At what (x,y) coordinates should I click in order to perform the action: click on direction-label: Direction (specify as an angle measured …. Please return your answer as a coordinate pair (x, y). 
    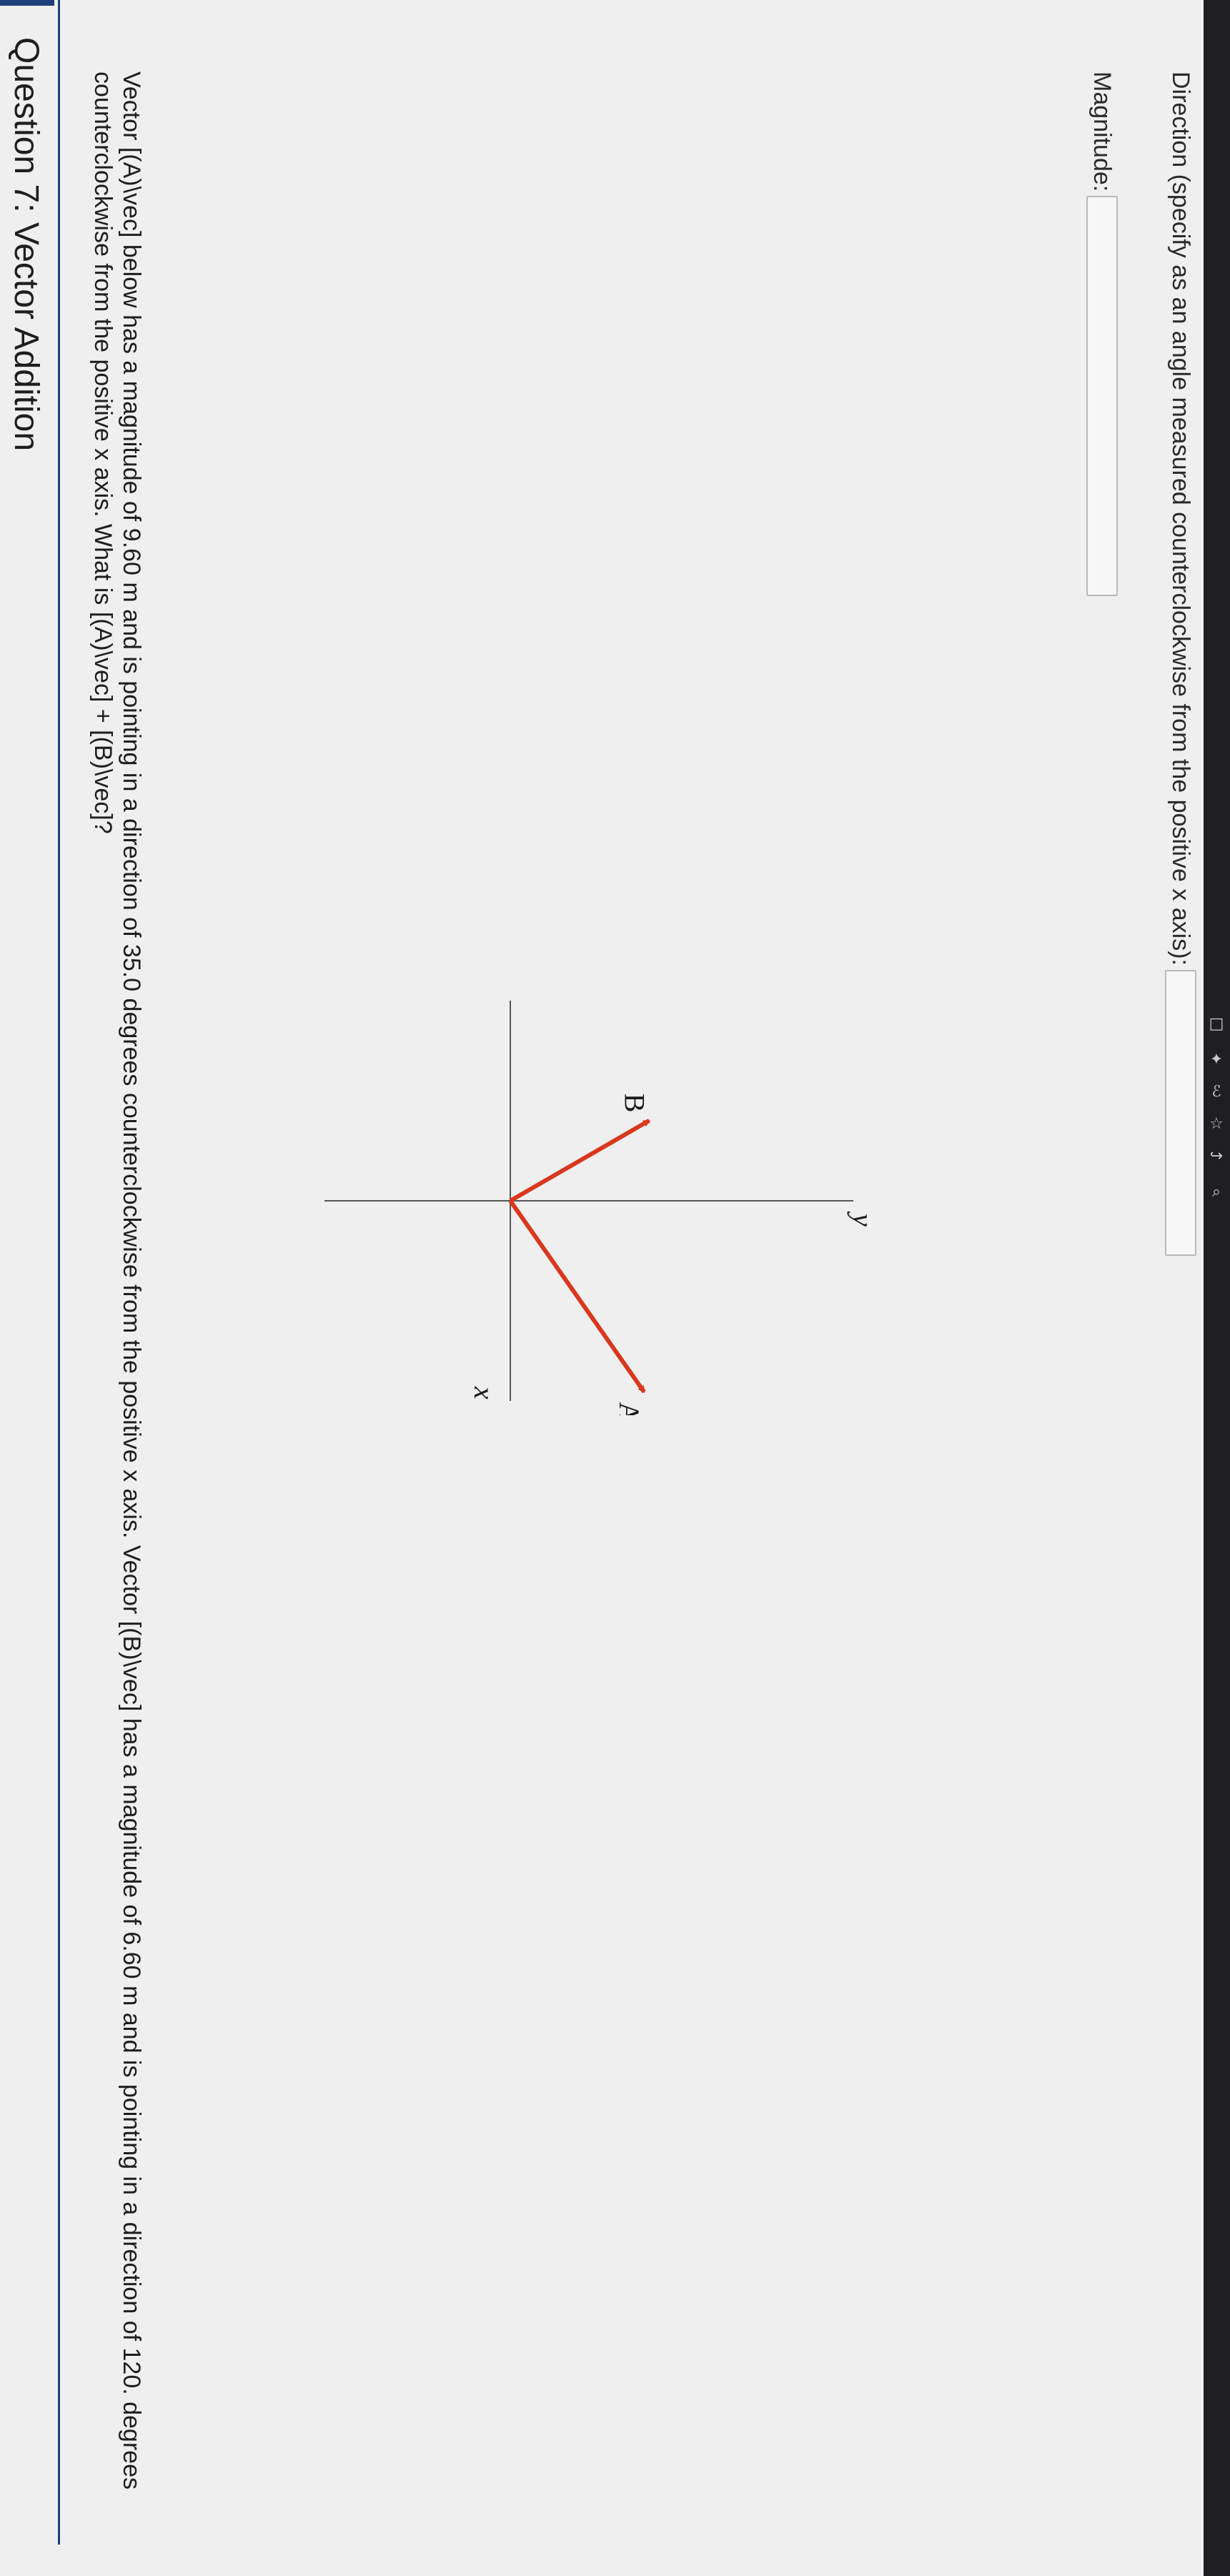
    Looking at the image, I should click on (1181, 518).